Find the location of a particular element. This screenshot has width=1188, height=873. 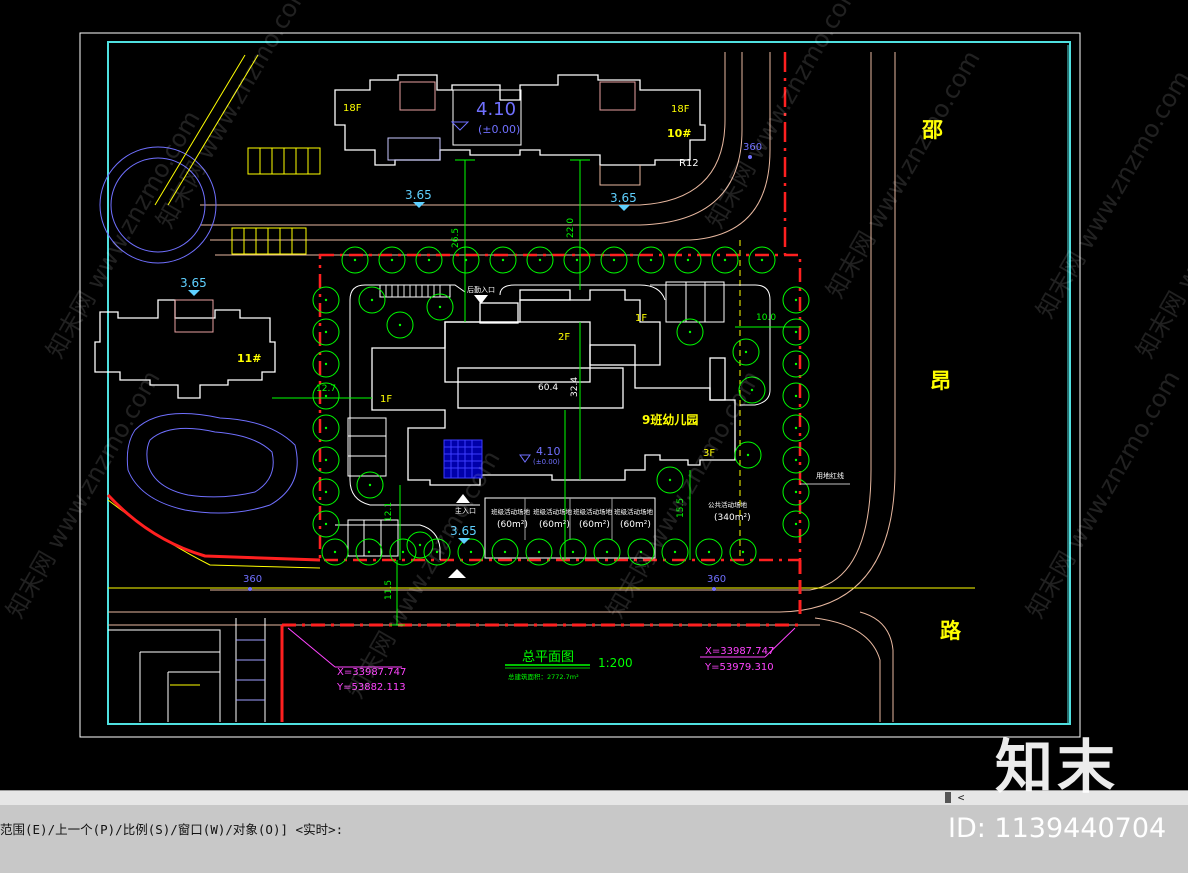

building-10-floors-right: 18F is located at coordinates (680, 109).